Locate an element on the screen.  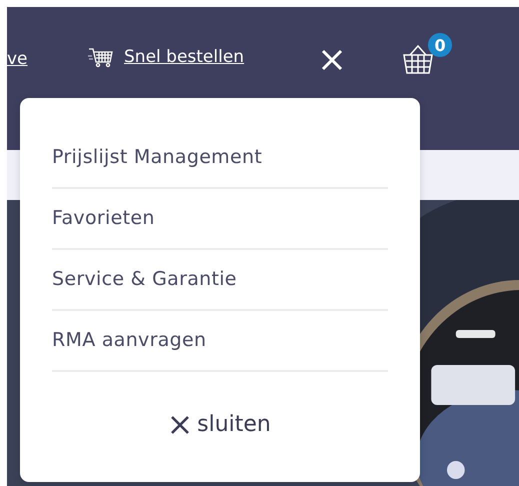
menu-item: Prijslijst Management is located at coordinates (220, 158).